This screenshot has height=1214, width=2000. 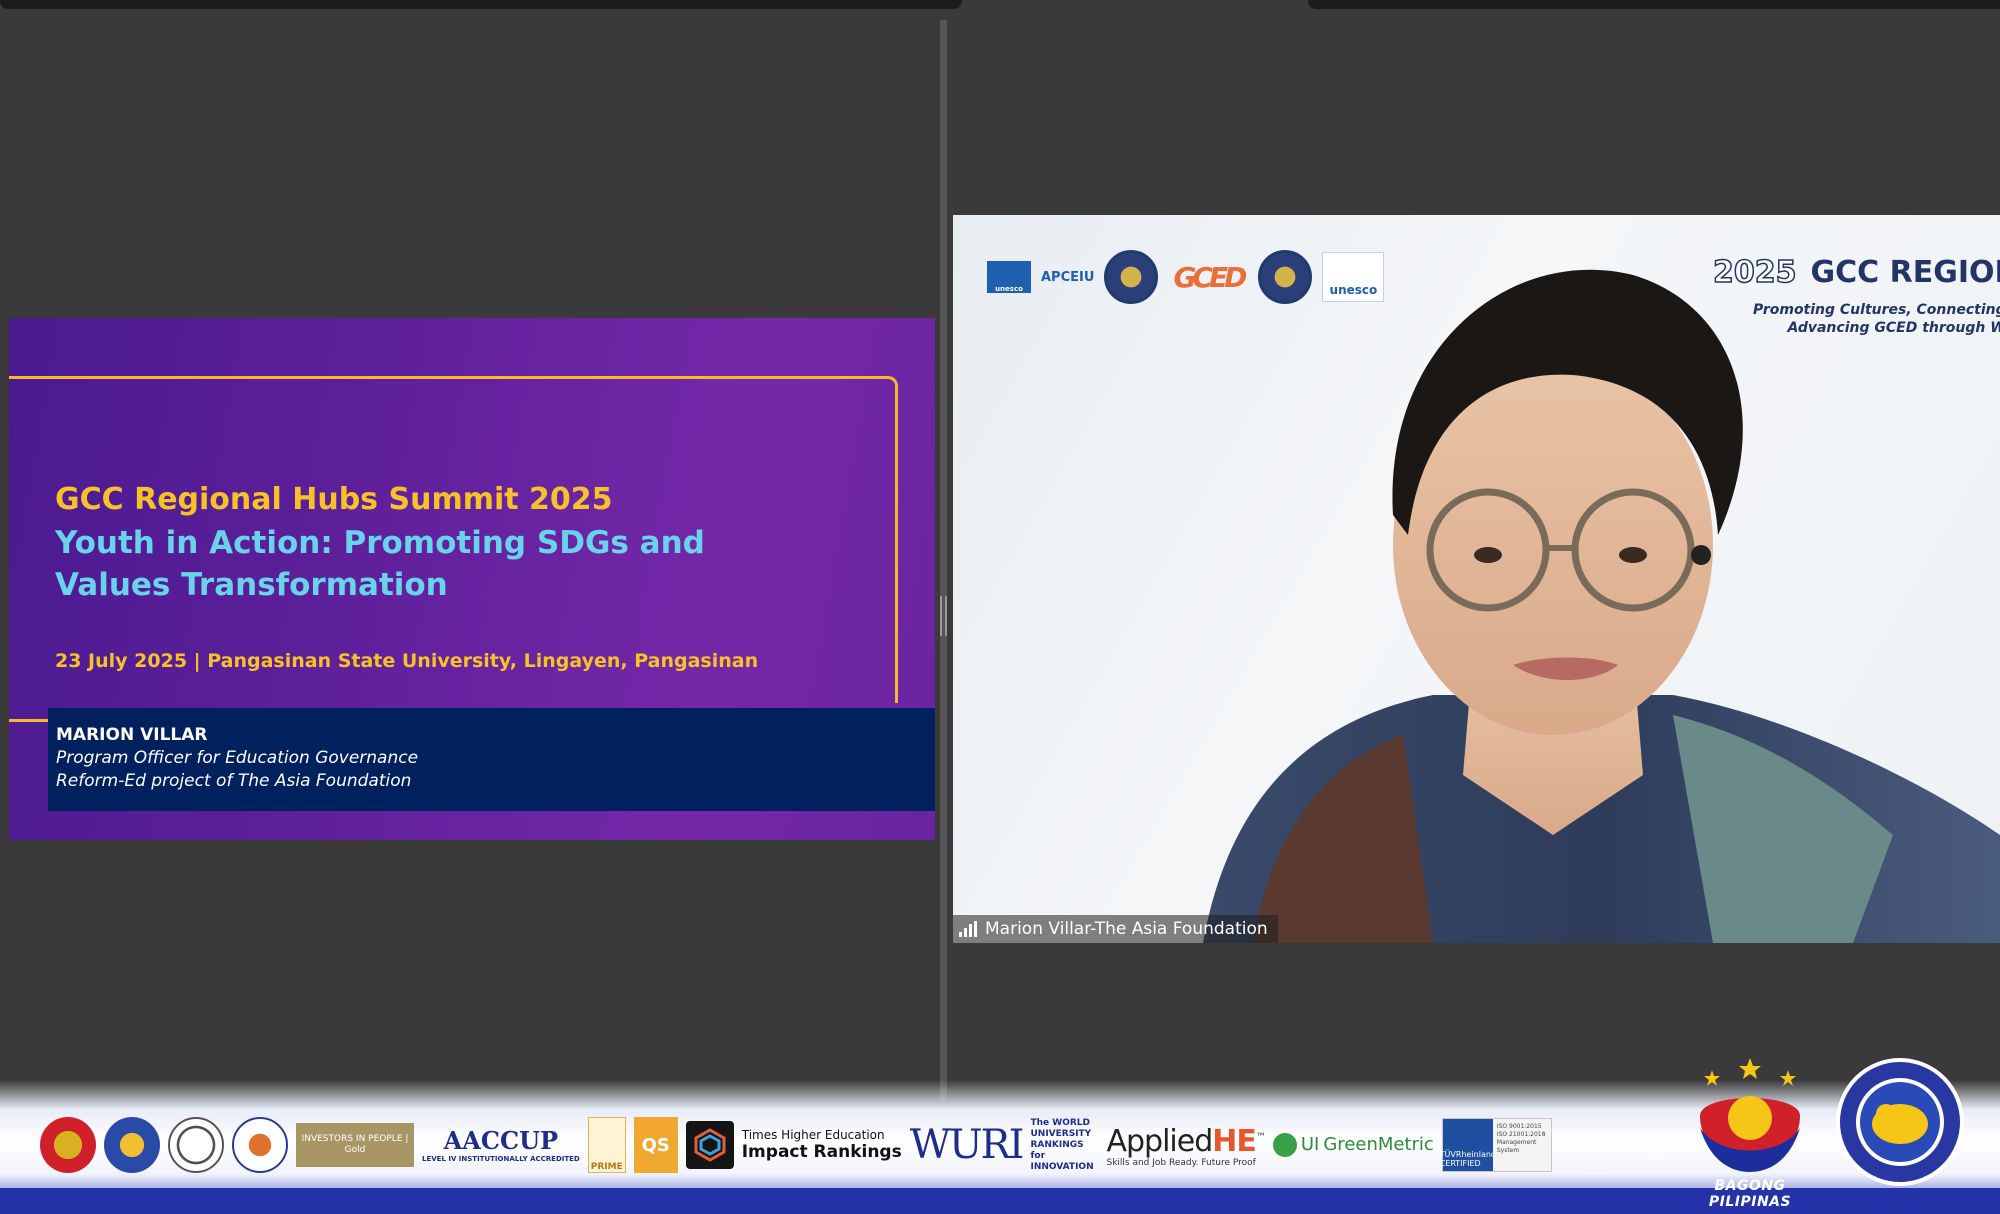 What do you see at coordinates (655, 1145) in the screenshot?
I see `qs-logo: QS` at bounding box center [655, 1145].